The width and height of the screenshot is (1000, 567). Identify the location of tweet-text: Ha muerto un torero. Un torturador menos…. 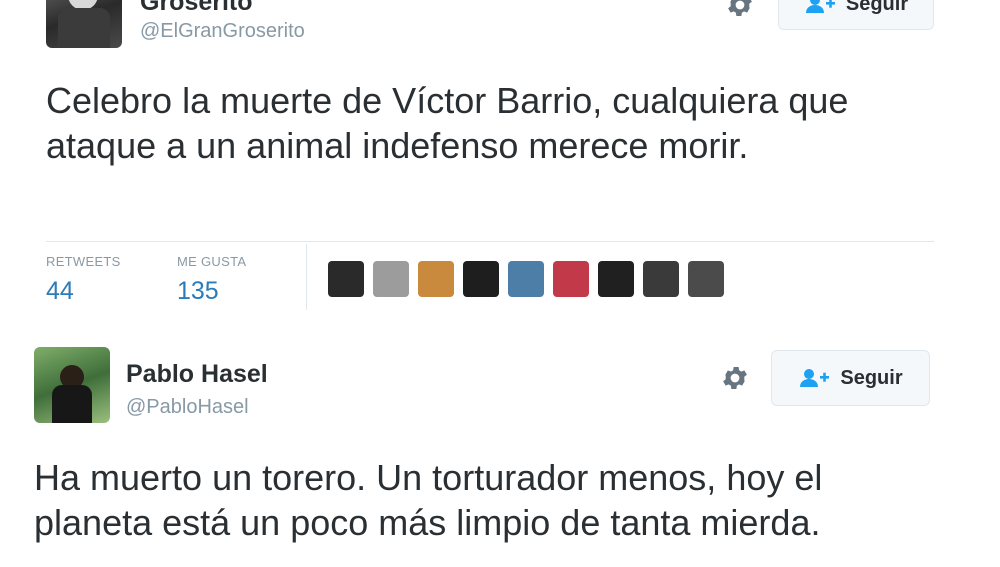
(428, 500).